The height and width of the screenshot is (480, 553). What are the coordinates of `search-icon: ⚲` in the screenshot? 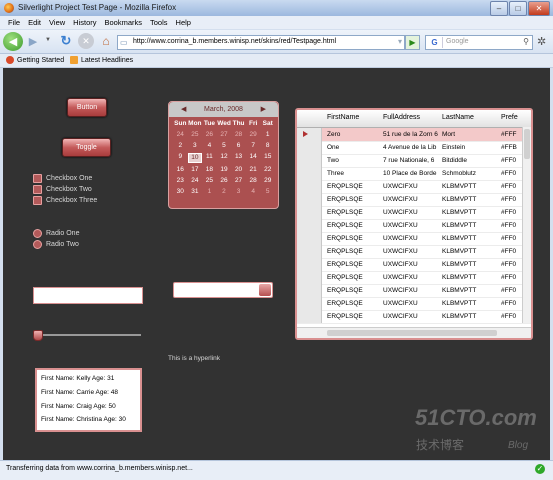 It's located at (526, 41).